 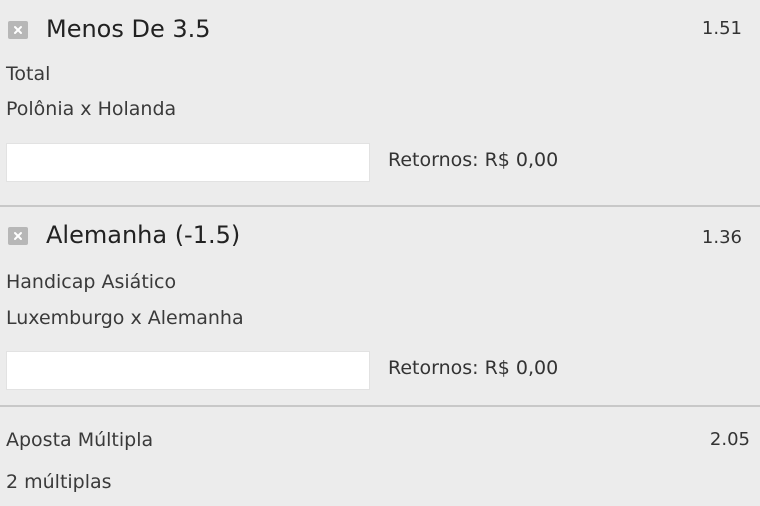 What do you see at coordinates (59, 482) in the screenshot?
I see `multiple-bet-count: 2 múltiplas` at bounding box center [59, 482].